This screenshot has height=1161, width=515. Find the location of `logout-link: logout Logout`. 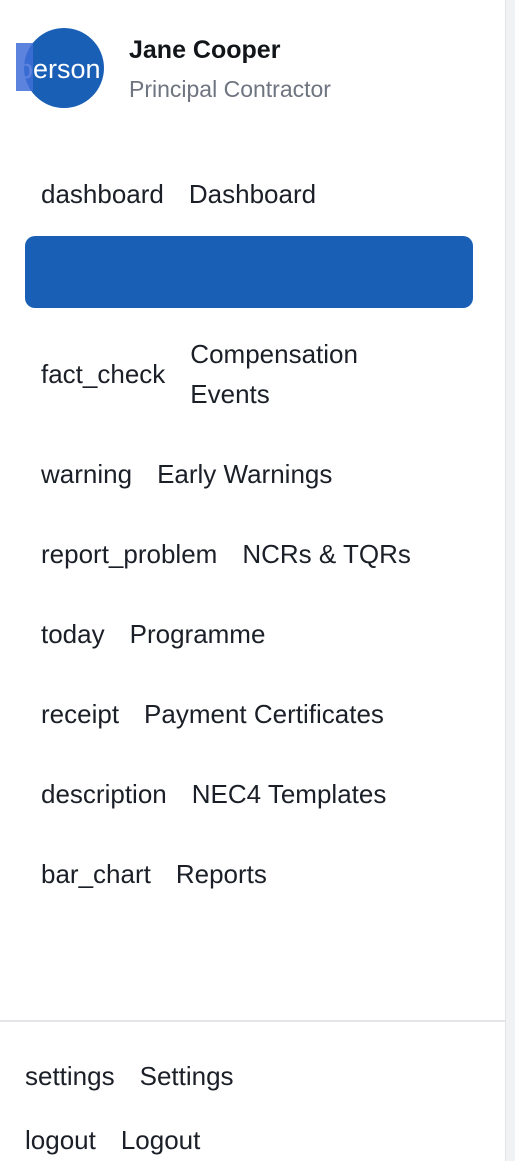

logout-link: logout Logout is located at coordinates (112, 1140).